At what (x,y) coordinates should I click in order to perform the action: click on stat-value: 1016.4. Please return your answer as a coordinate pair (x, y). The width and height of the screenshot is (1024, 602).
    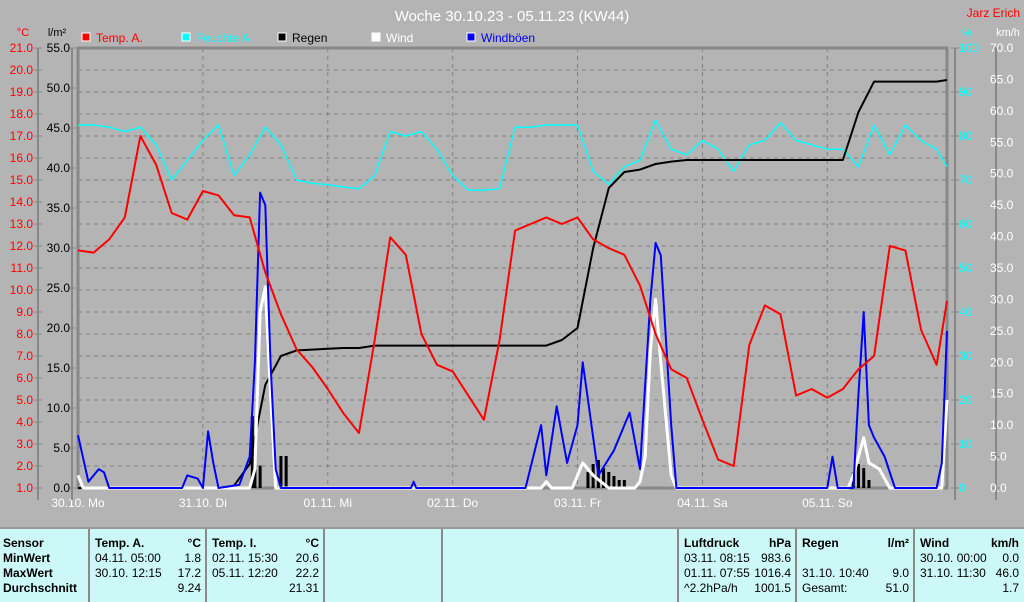
    Looking at the image, I should click on (772, 573).